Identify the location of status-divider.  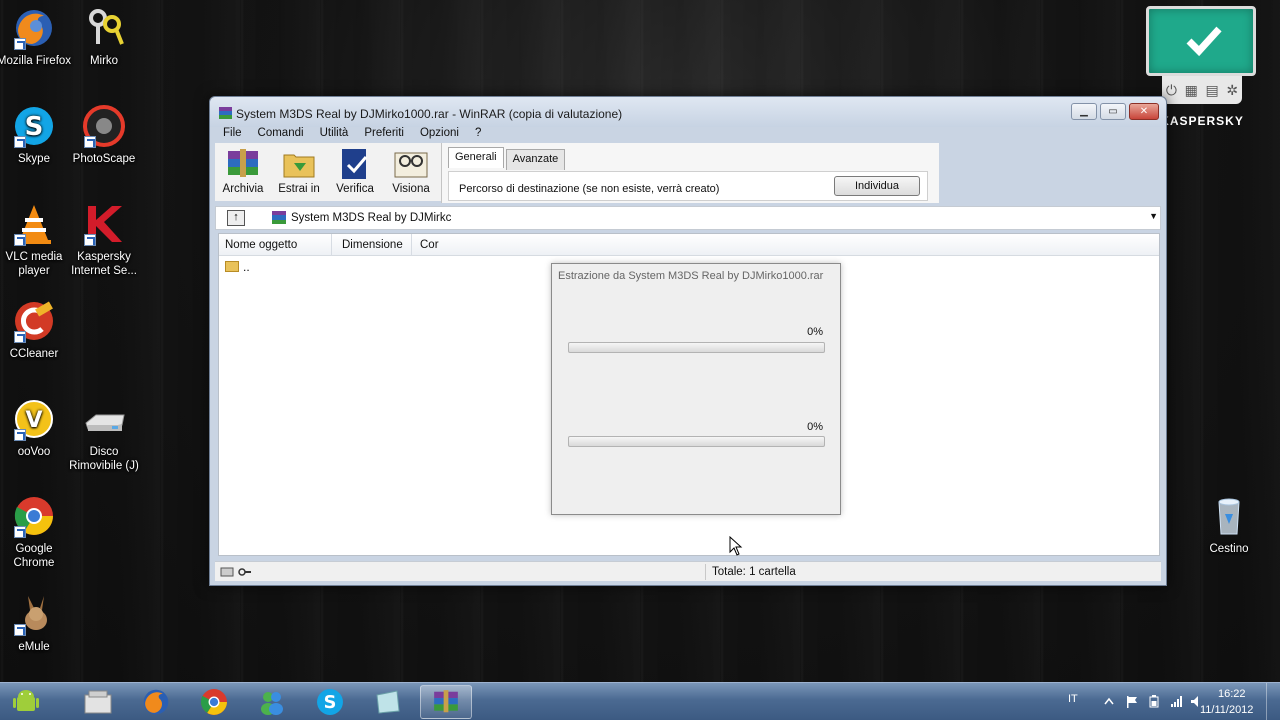
(705, 572).